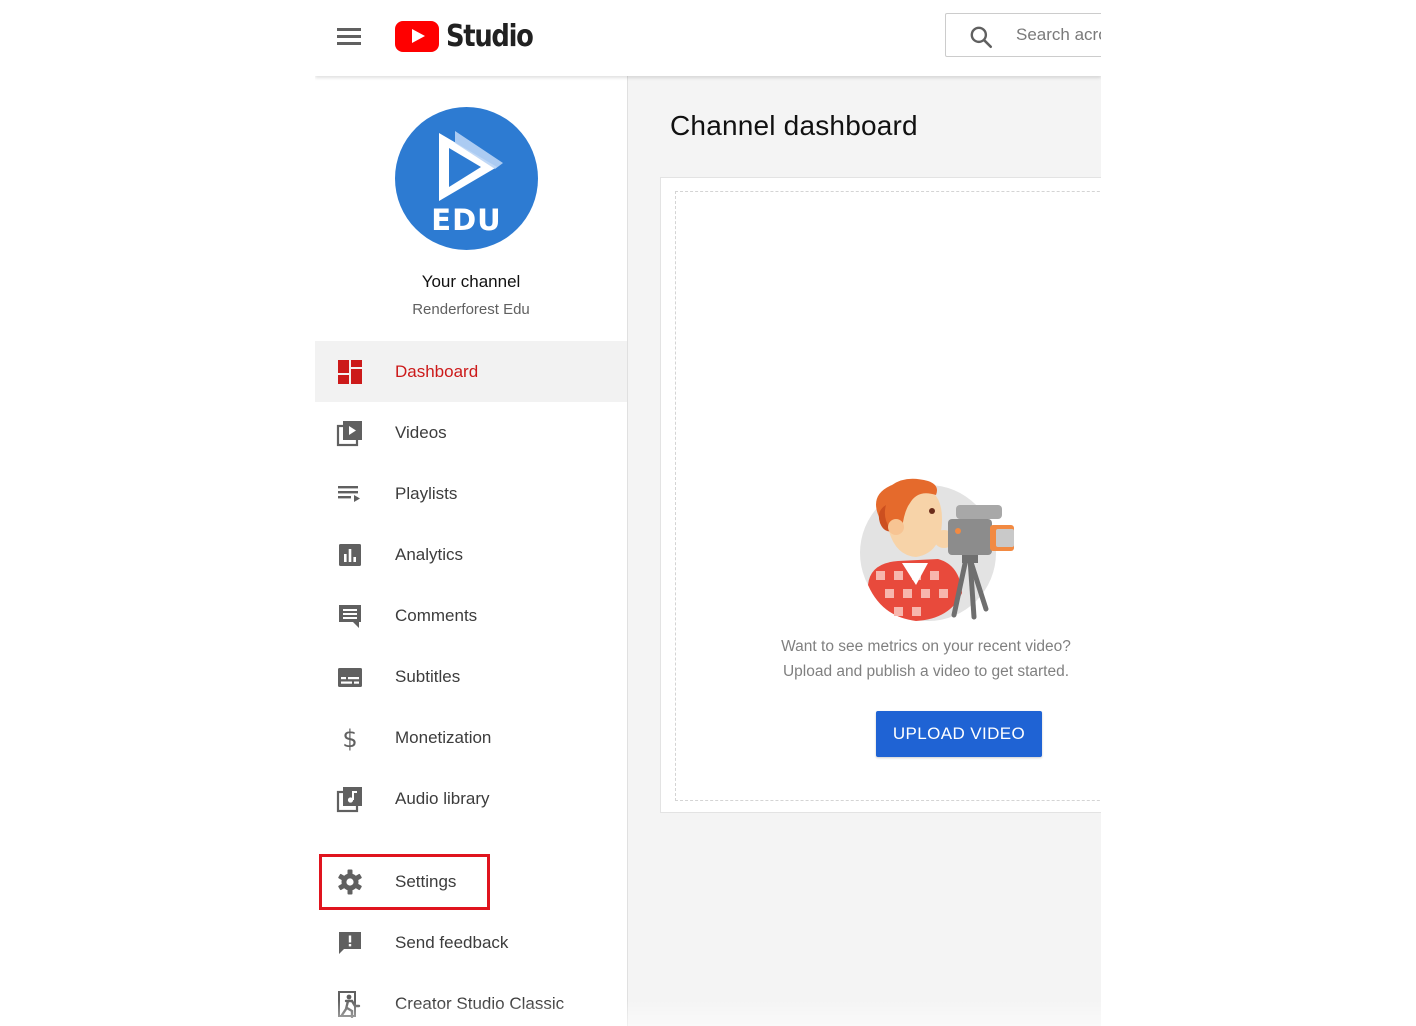  I want to click on upload-video-button: UPLOAD VIDEO, so click(959, 734).